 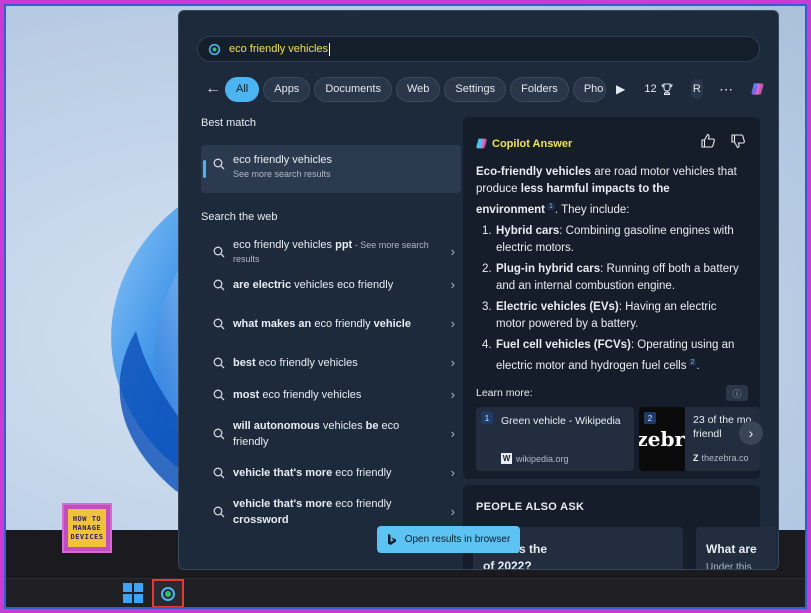 What do you see at coordinates (707, 434) in the screenshot?
I see `source-title-line: friendl` at bounding box center [707, 434].